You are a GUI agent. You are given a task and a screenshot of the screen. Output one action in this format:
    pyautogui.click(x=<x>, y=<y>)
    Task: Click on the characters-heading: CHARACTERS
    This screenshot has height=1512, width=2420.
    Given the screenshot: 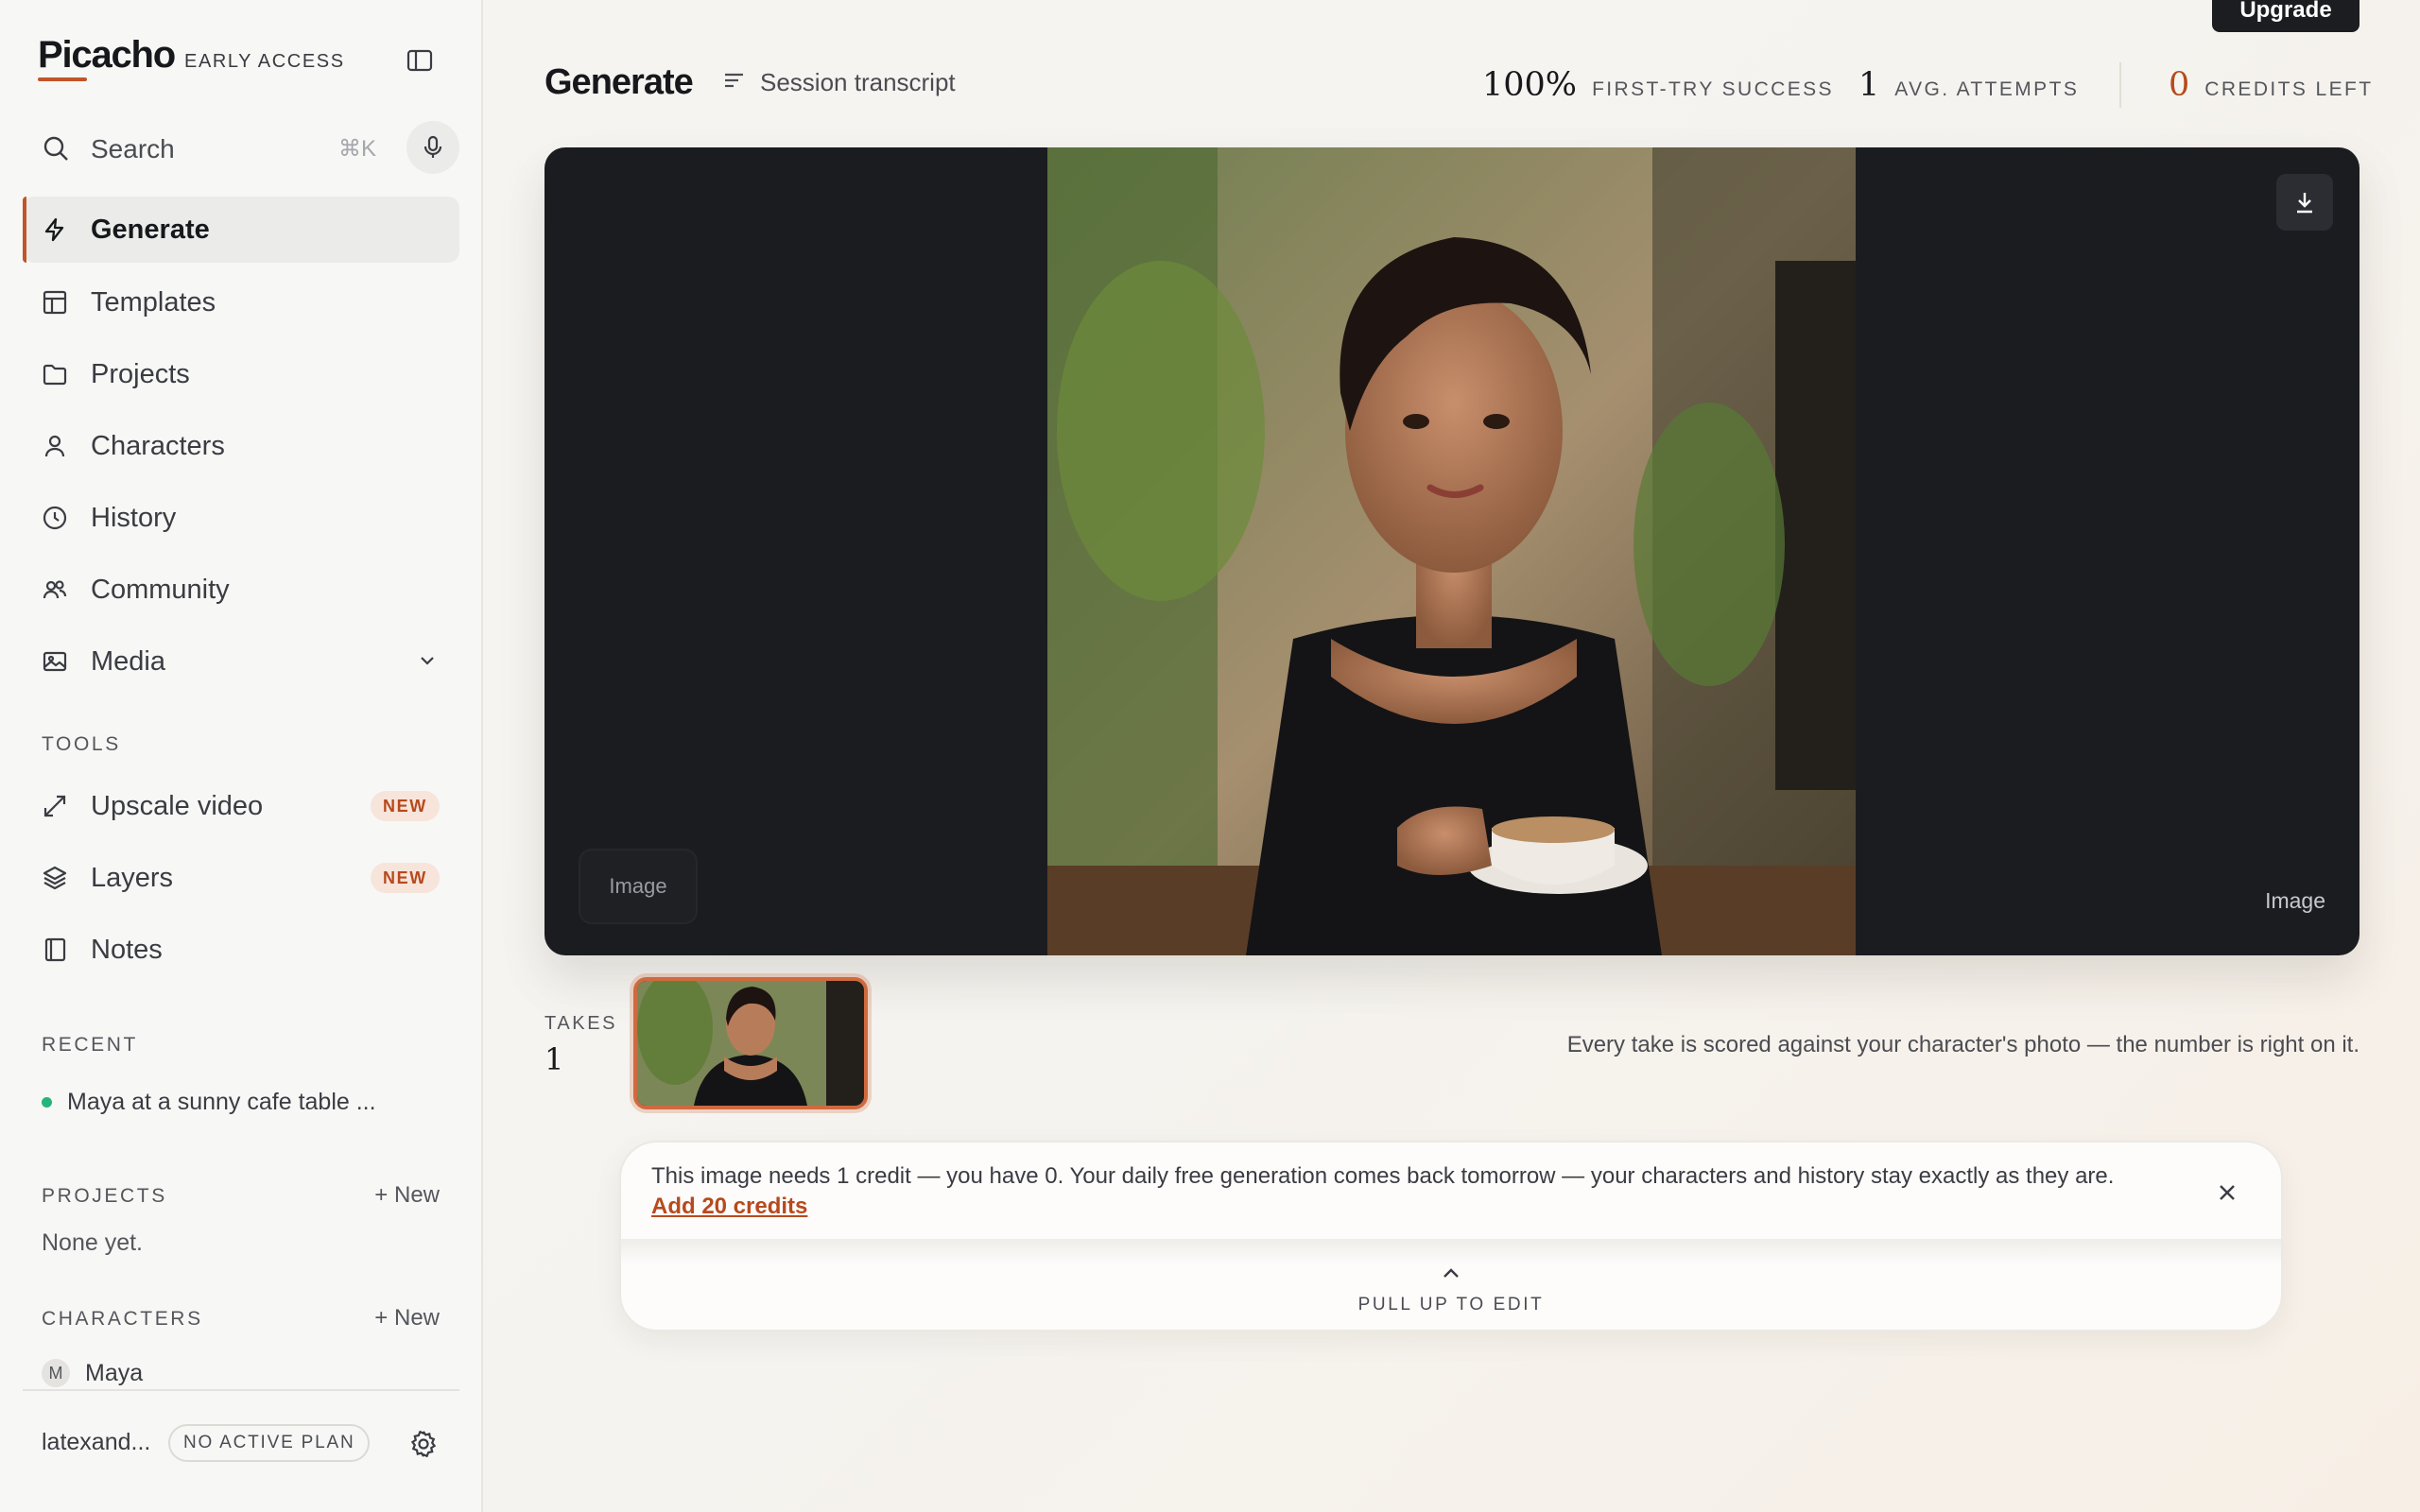 What is the action you would take?
    pyautogui.click(x=123, y=1319)
    